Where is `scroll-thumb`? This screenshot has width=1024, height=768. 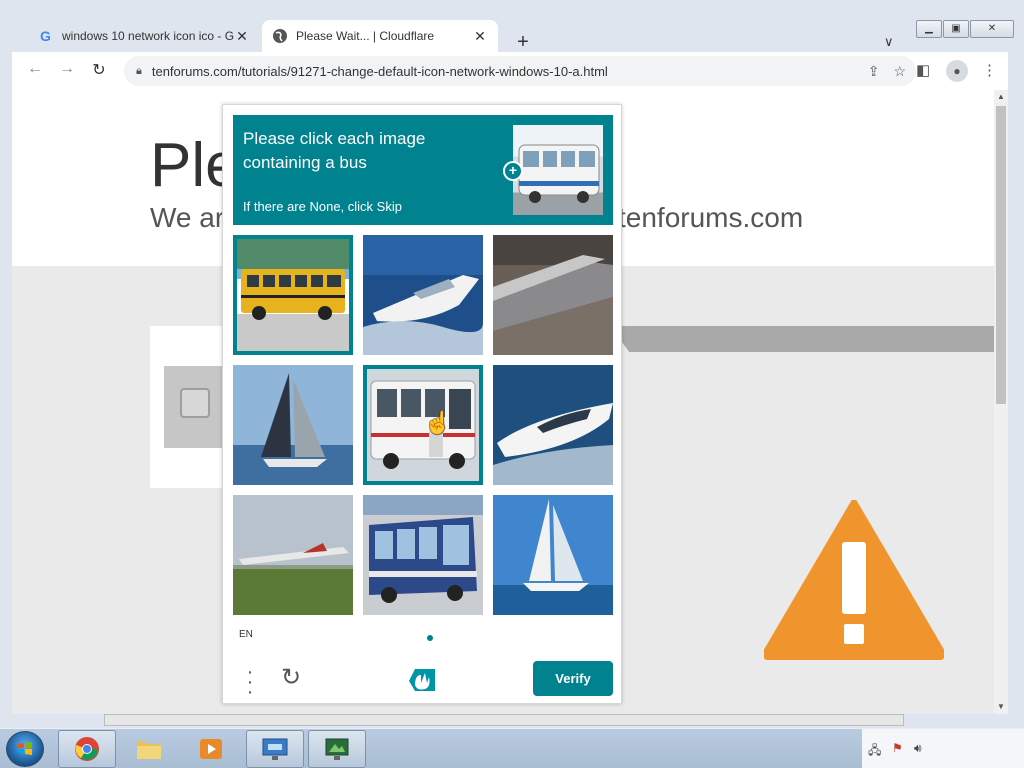 scroll-thumb is located at coordinates (1001, 255).